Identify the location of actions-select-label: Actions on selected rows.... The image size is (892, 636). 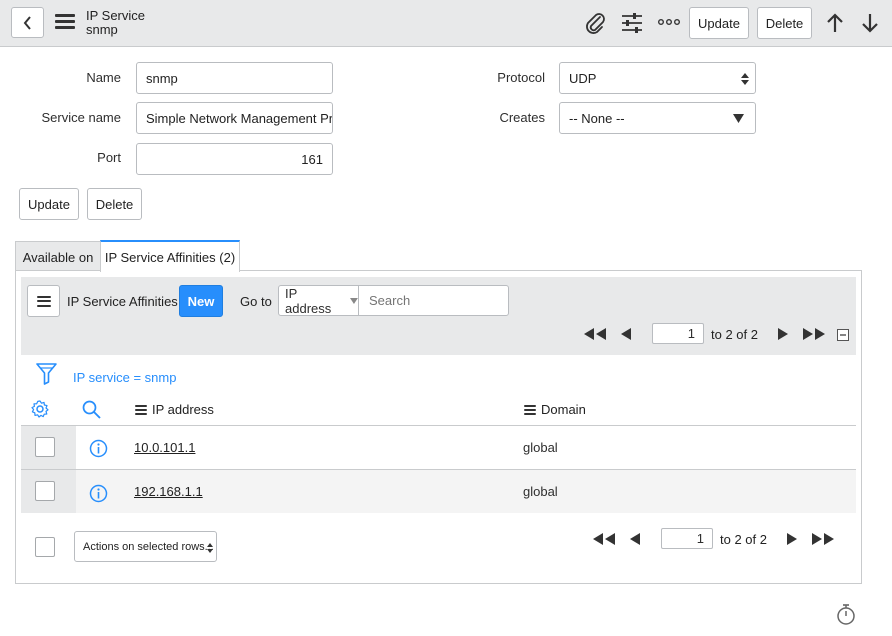
(148, 546).